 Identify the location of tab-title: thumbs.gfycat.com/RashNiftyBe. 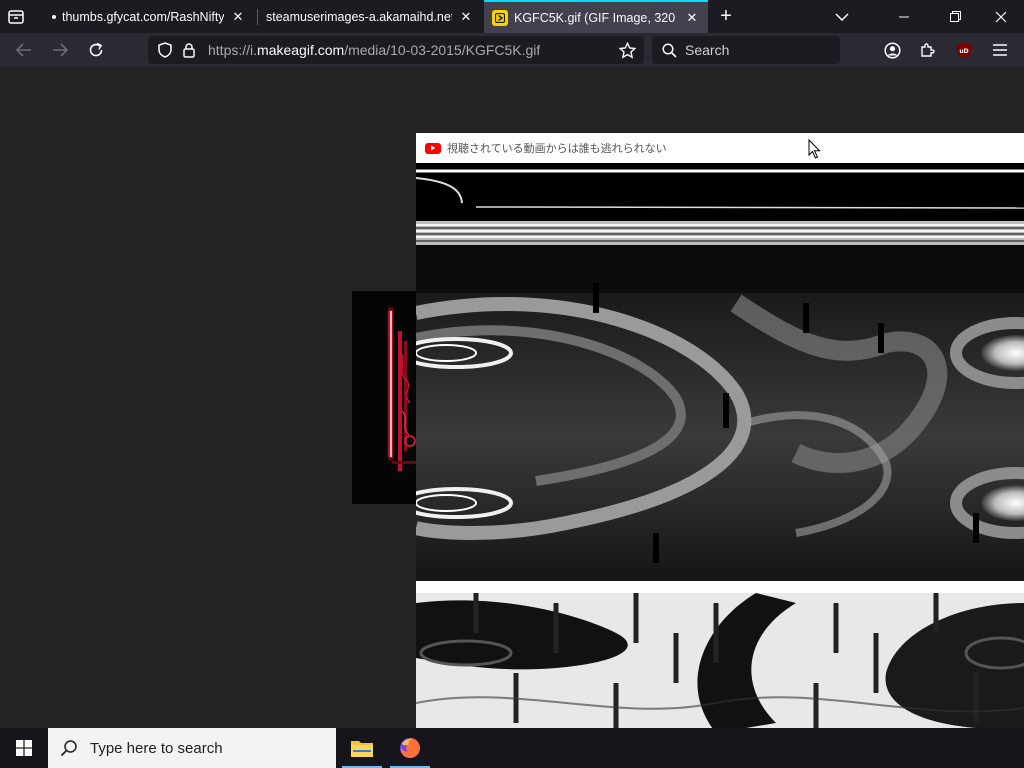
(143, 16).